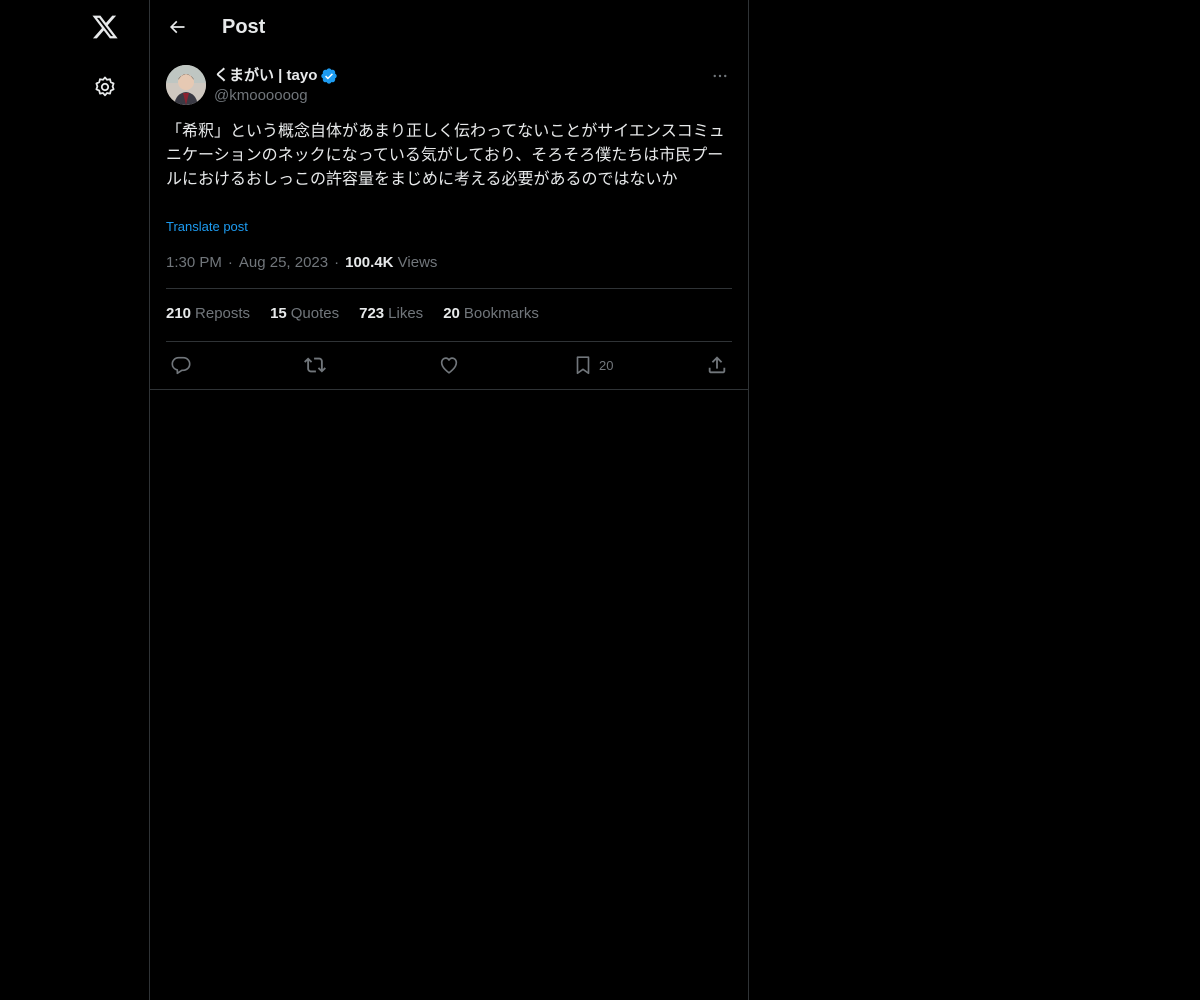 Image resolution: width=1200 pixels, height=1000 pixels. What do you see at coordinates (244, 27) in the screenshot?
I see `page-title: Post` at bounding box center [244, 27].